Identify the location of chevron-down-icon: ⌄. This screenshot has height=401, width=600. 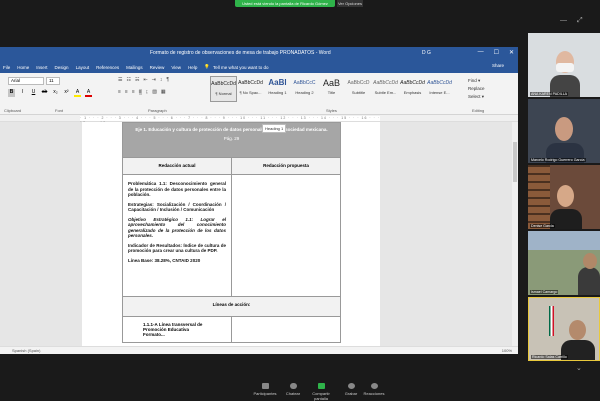
(579, 368).